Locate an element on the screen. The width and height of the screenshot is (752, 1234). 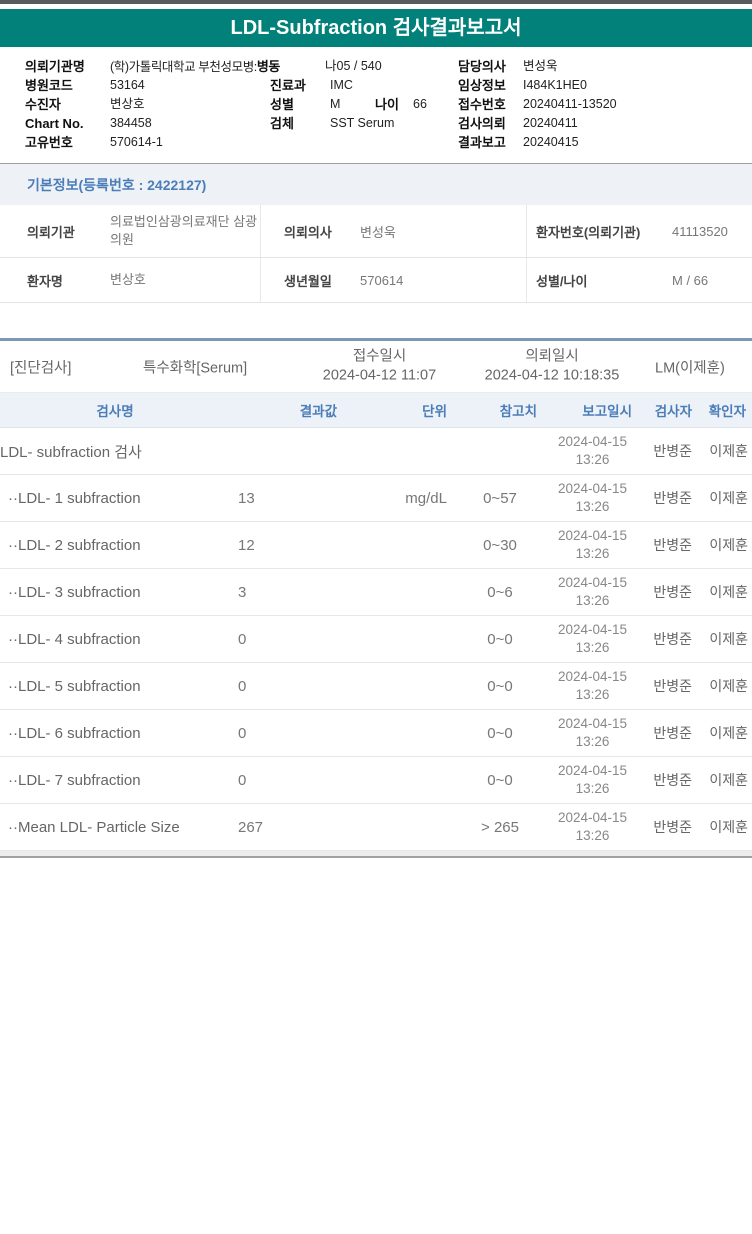
hospital-code-value: 53164 is located at coordinates (127, 85).